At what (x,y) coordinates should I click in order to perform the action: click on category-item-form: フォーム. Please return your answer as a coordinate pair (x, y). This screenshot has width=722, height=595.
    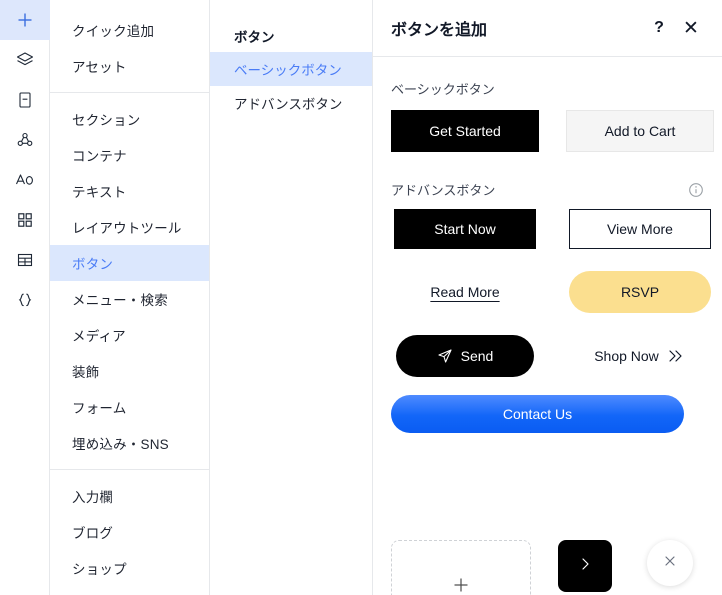
    Looking at the image, I should click on (129, 407).